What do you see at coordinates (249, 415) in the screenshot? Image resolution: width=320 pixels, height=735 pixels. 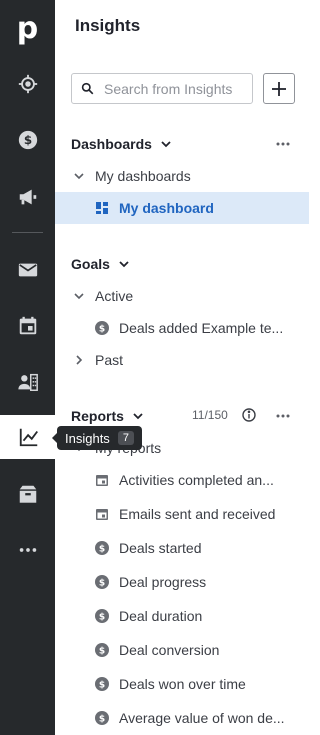 I see `info-icon` at bounding box center [249, 415].